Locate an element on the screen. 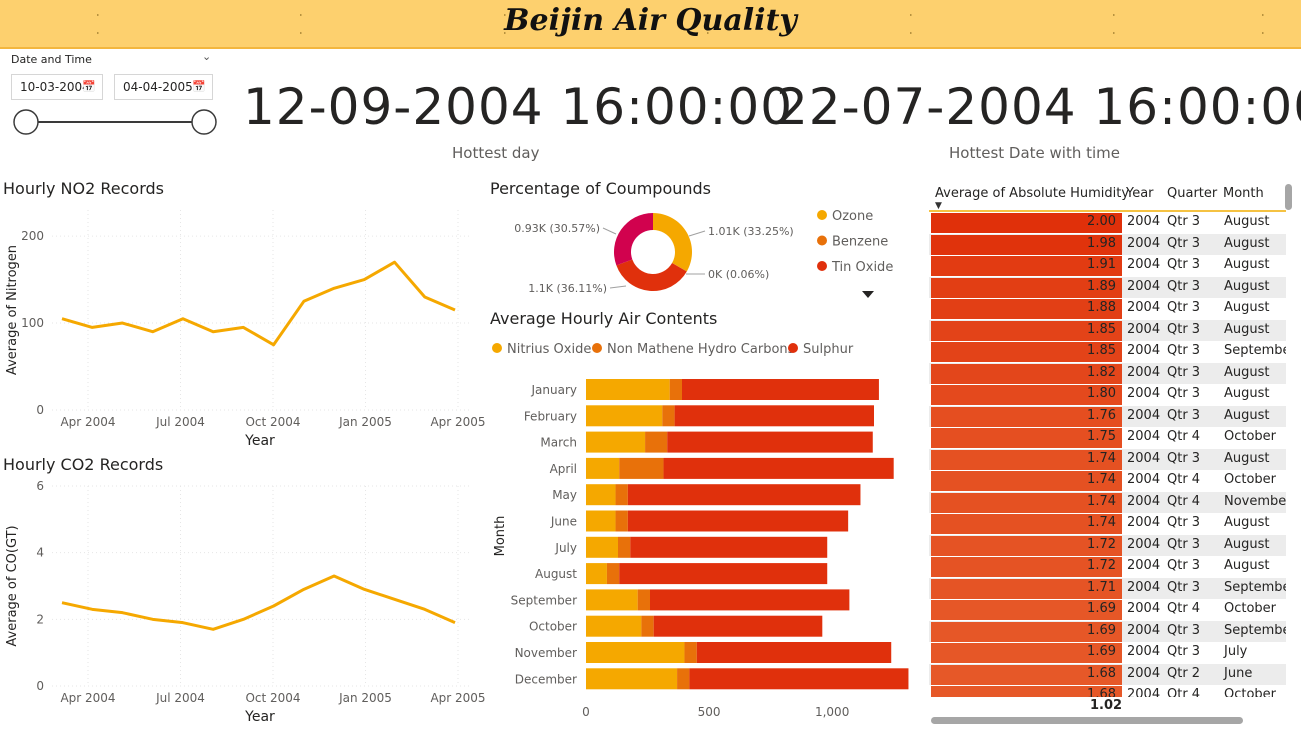  slider-start-handle is located at coordinates (26, 122).